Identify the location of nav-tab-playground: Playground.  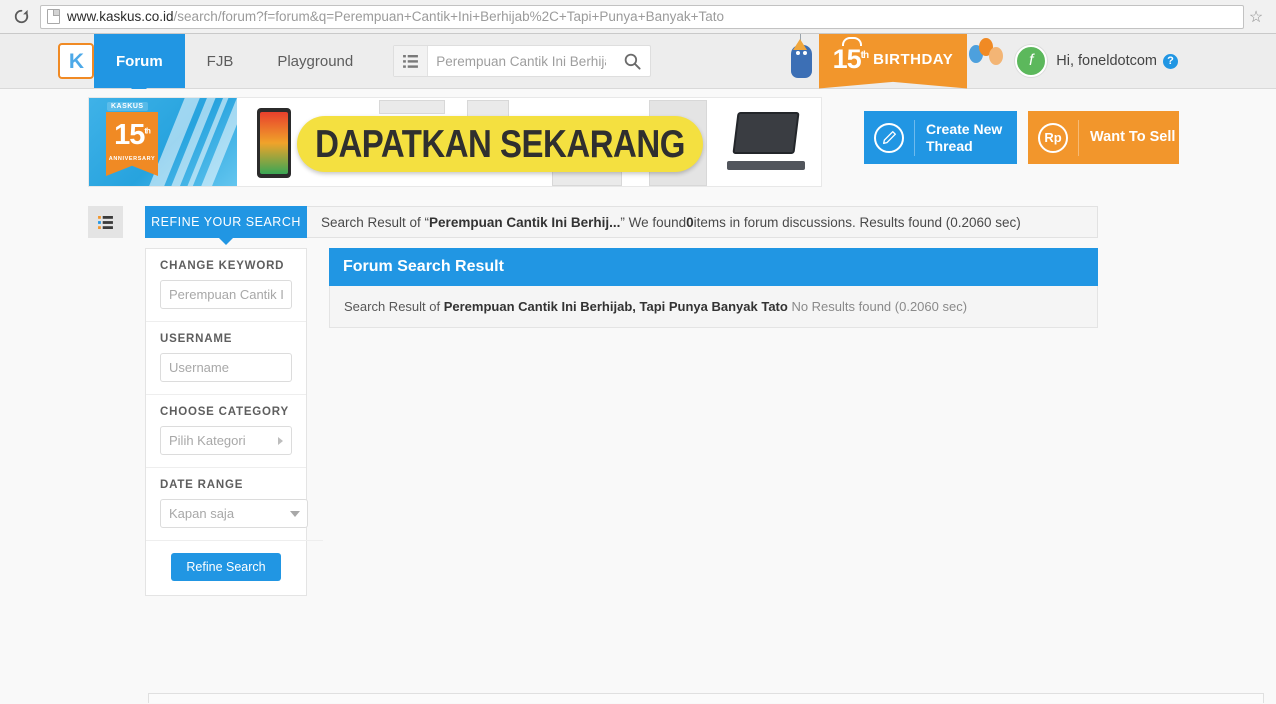
(315, 61).